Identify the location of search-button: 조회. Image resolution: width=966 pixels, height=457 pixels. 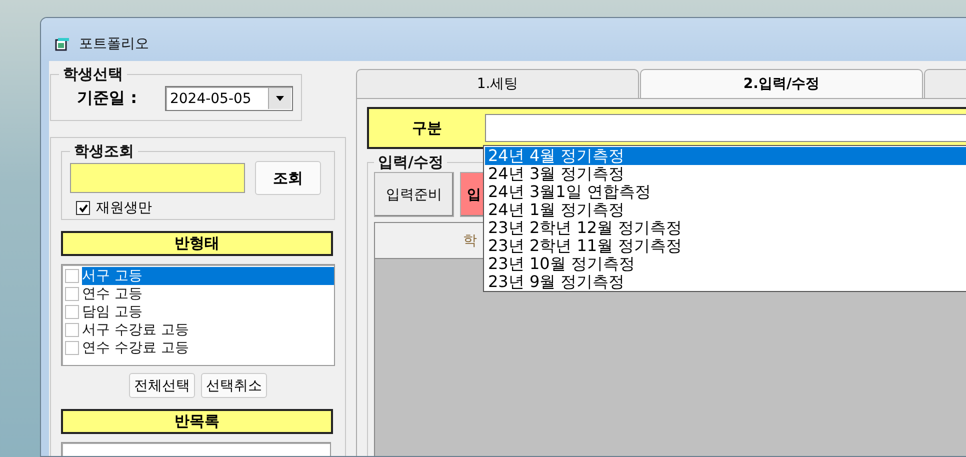
(288, 178).